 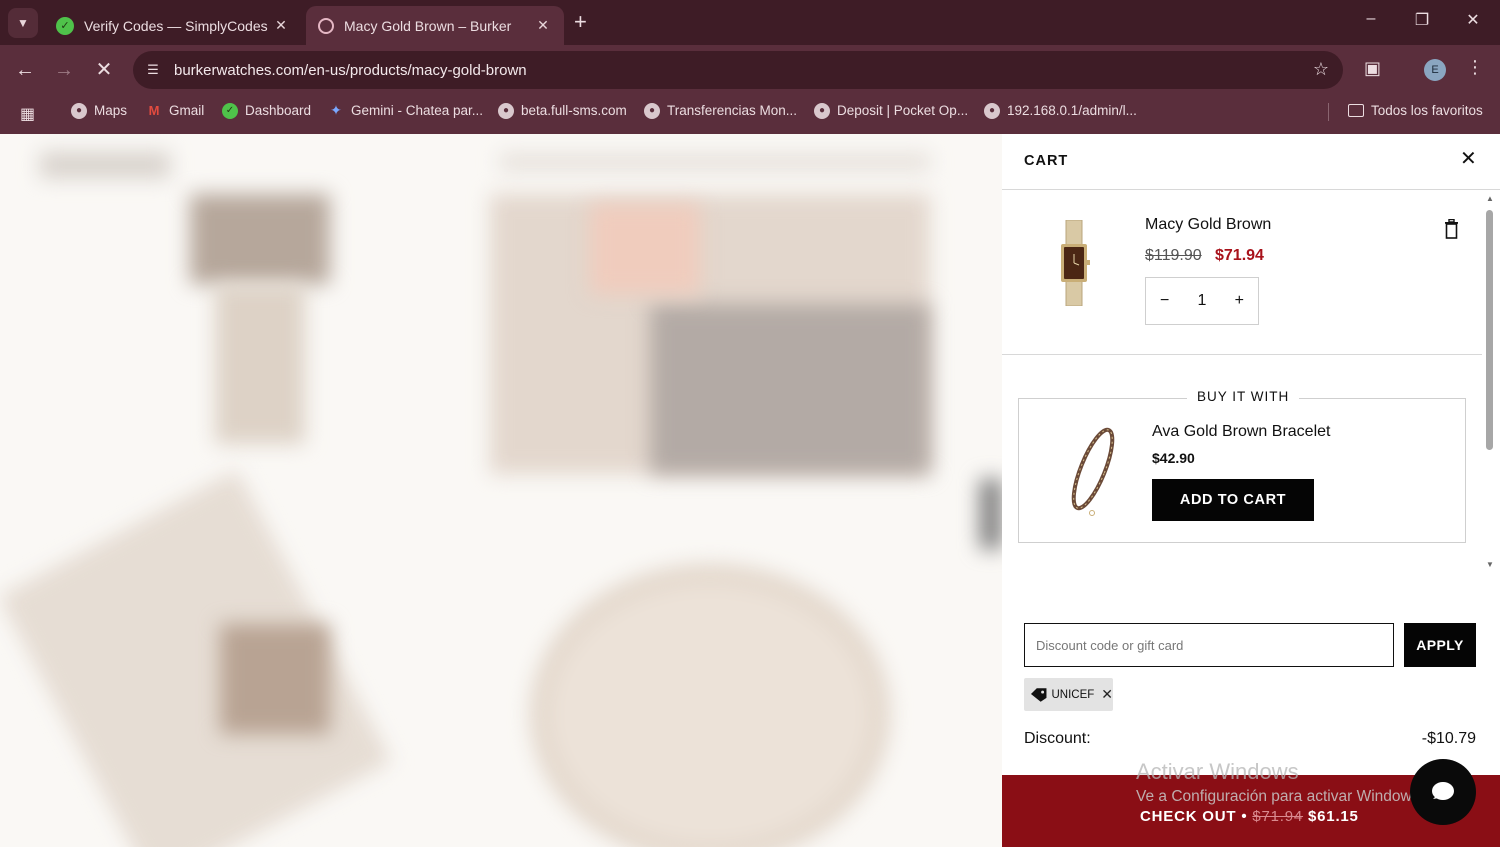 I want to click on tab-title: Macy Gold Brown – Burker, so click(x=428, y=25).